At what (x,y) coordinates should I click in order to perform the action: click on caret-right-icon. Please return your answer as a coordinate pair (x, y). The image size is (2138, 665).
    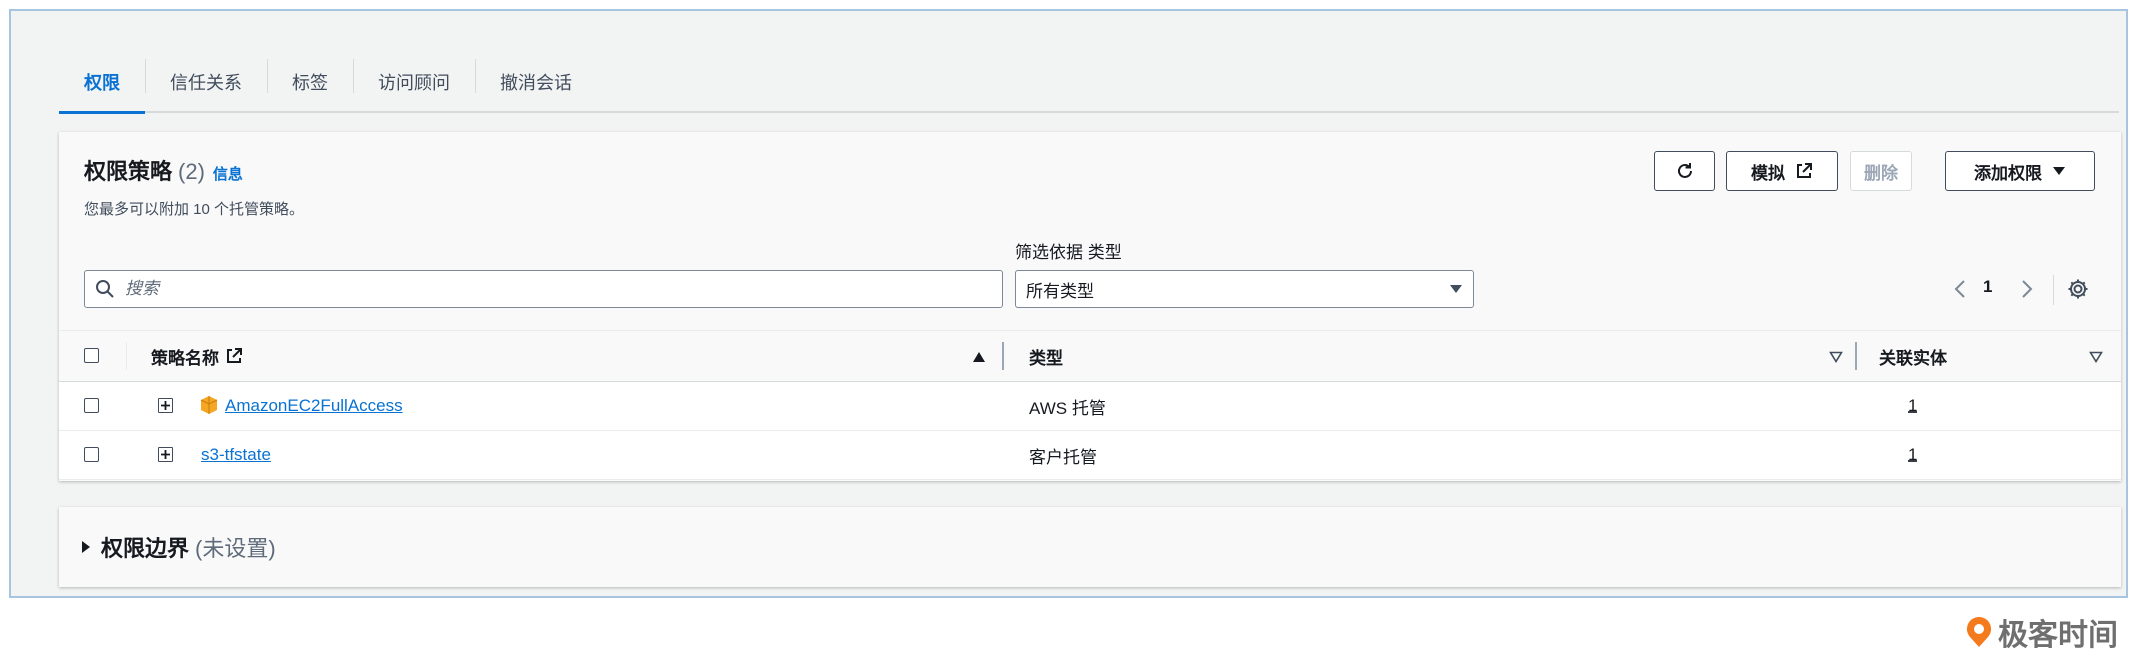
    Looking at the image, I should click on (86, 547).